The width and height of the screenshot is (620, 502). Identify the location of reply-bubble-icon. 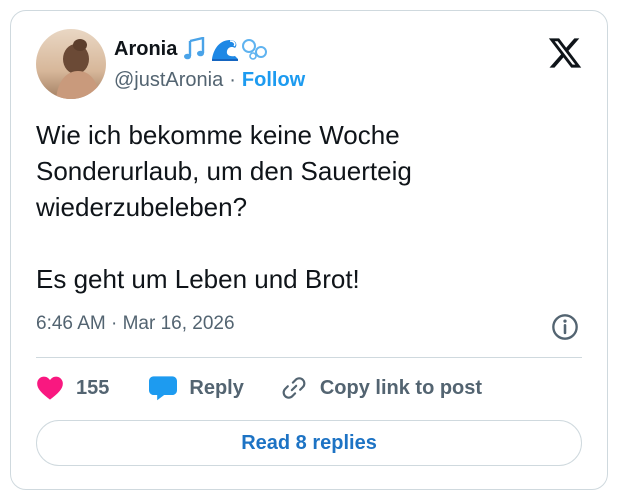
(163, 388).